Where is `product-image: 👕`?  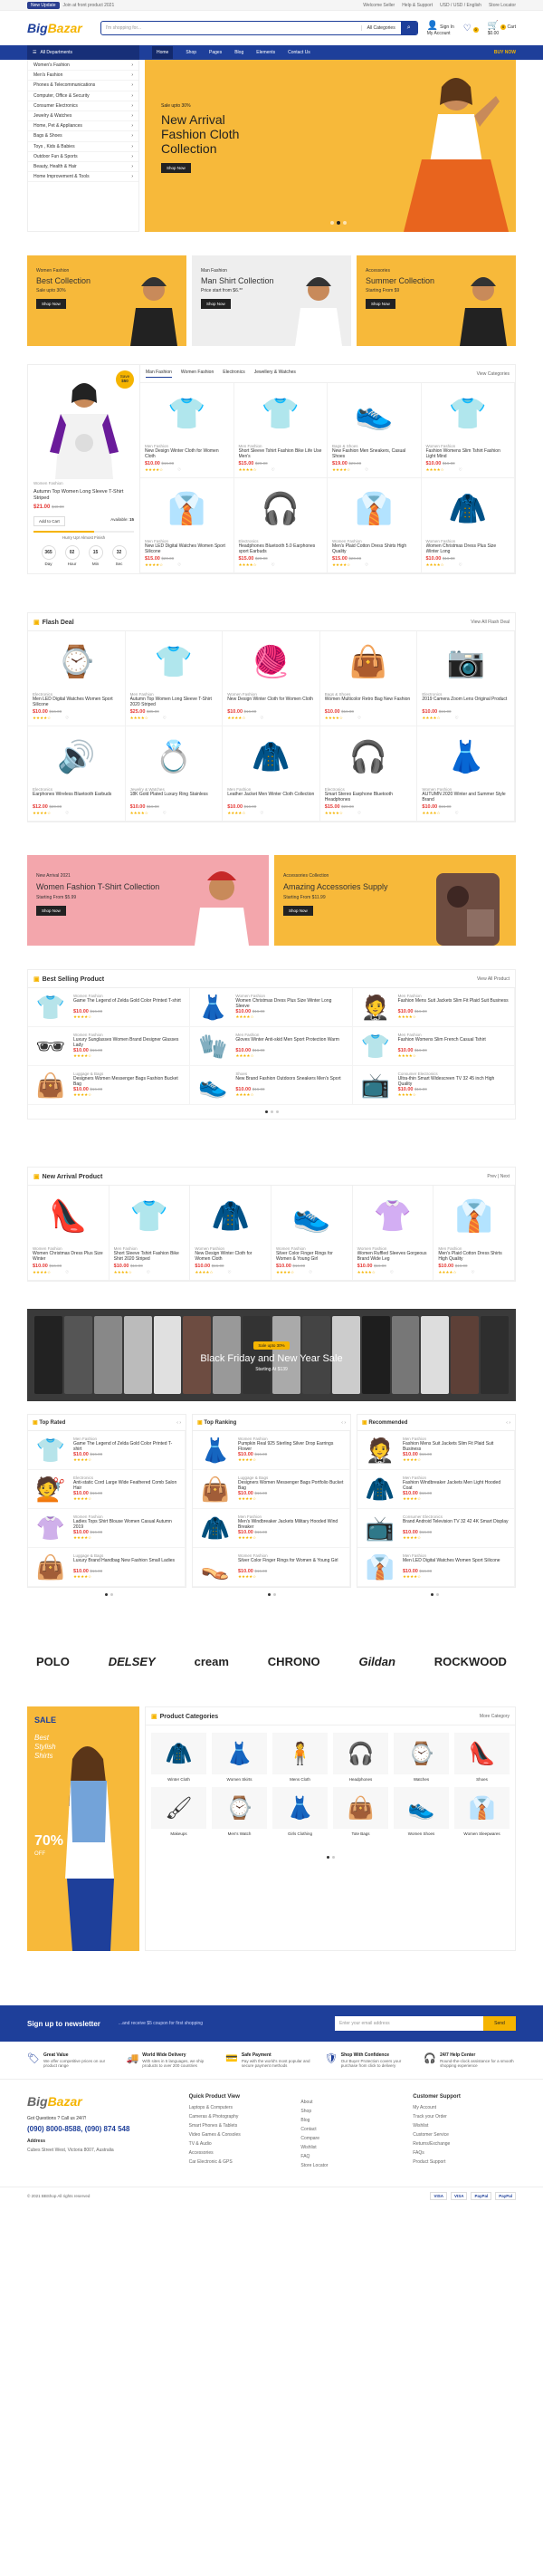
product-image: 👕 is located at coordinates (187, 414).